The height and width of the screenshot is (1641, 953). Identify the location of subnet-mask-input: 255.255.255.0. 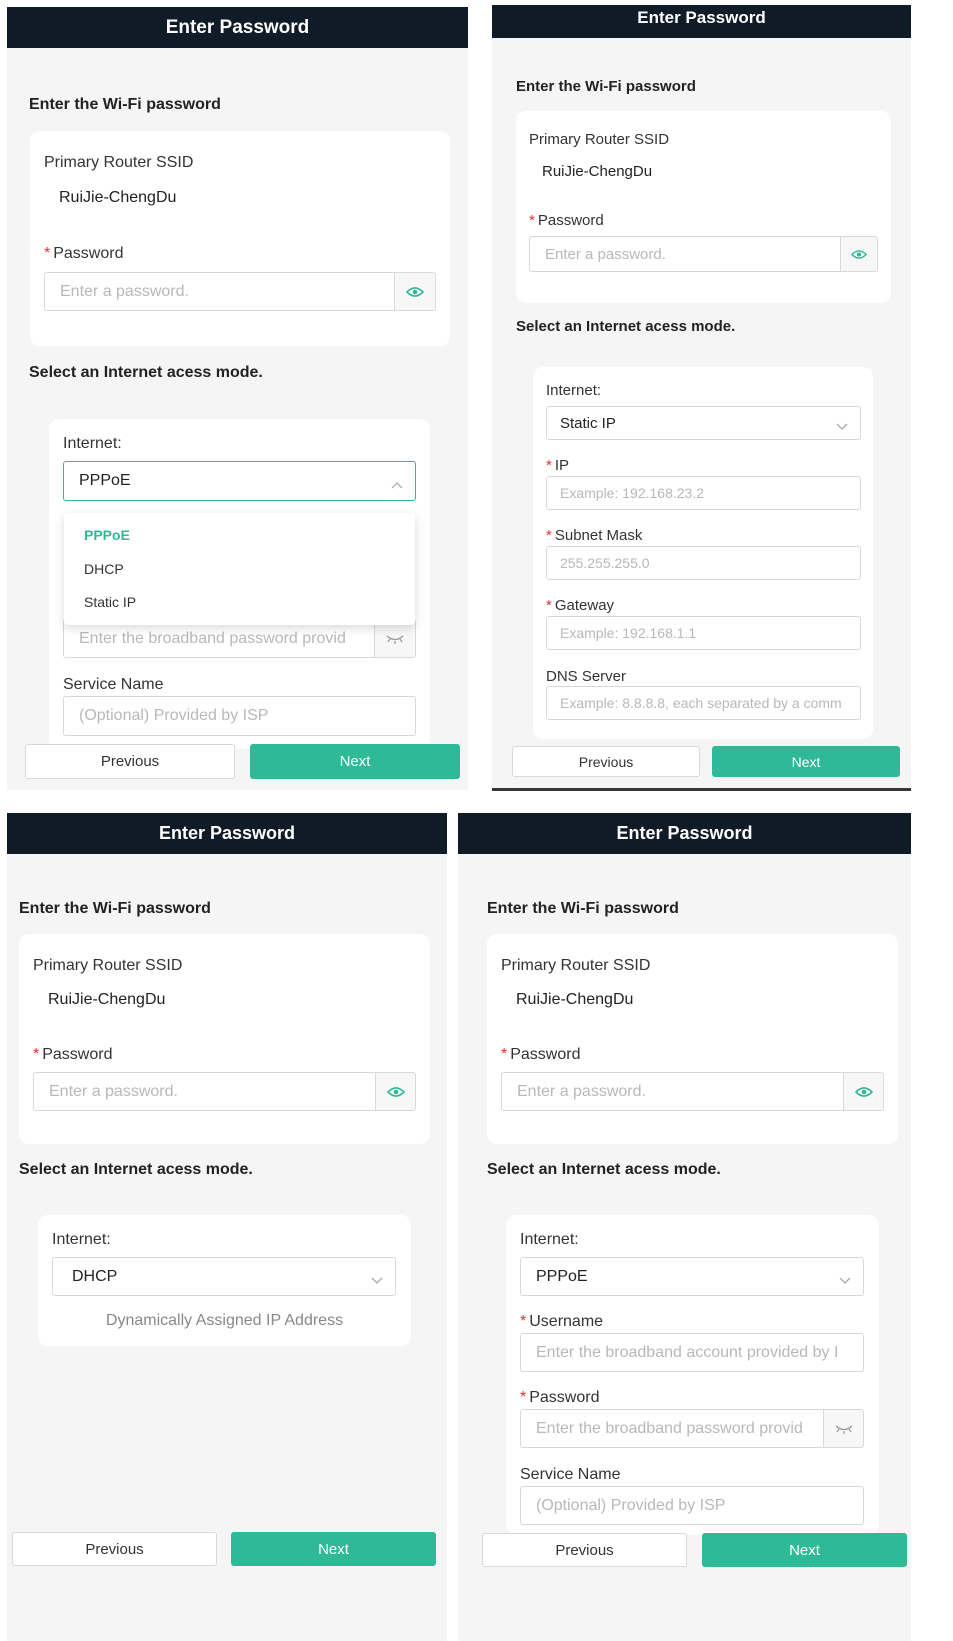
(703, 563).